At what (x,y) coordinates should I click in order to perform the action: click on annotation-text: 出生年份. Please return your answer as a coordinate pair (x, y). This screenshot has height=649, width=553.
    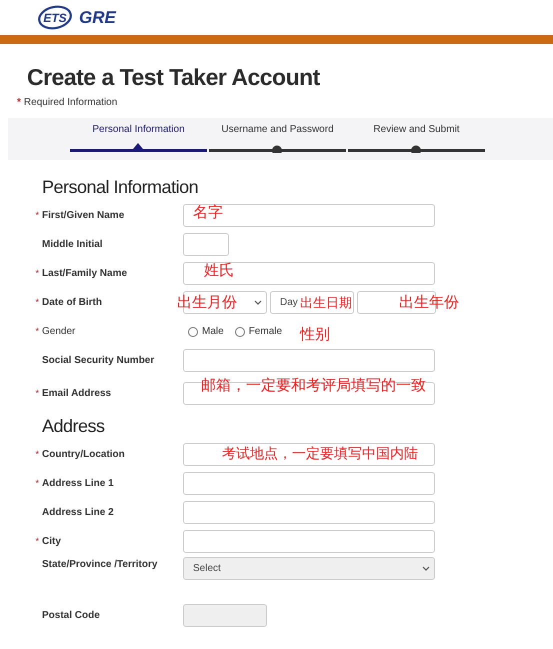
    Looking at the image, I should click on (429, 302).